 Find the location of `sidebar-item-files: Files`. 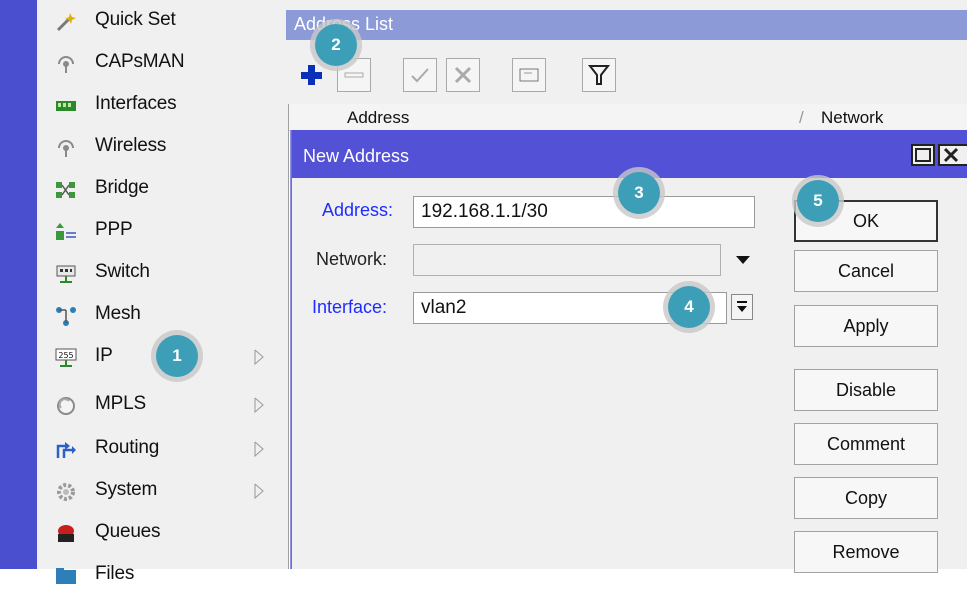

sidebar-item-files: Files is located at coordinates (161, 575).